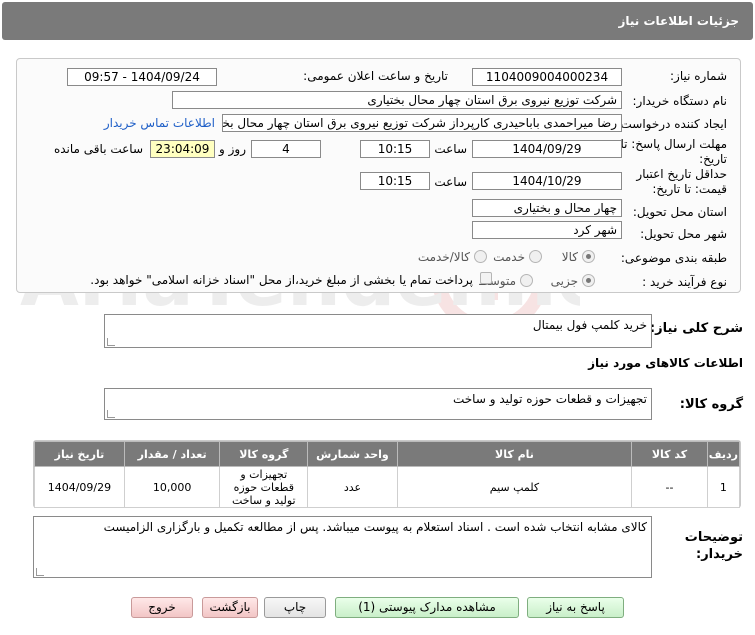  I want to click on col-unit: واحد شمارش, so click(352, 454).